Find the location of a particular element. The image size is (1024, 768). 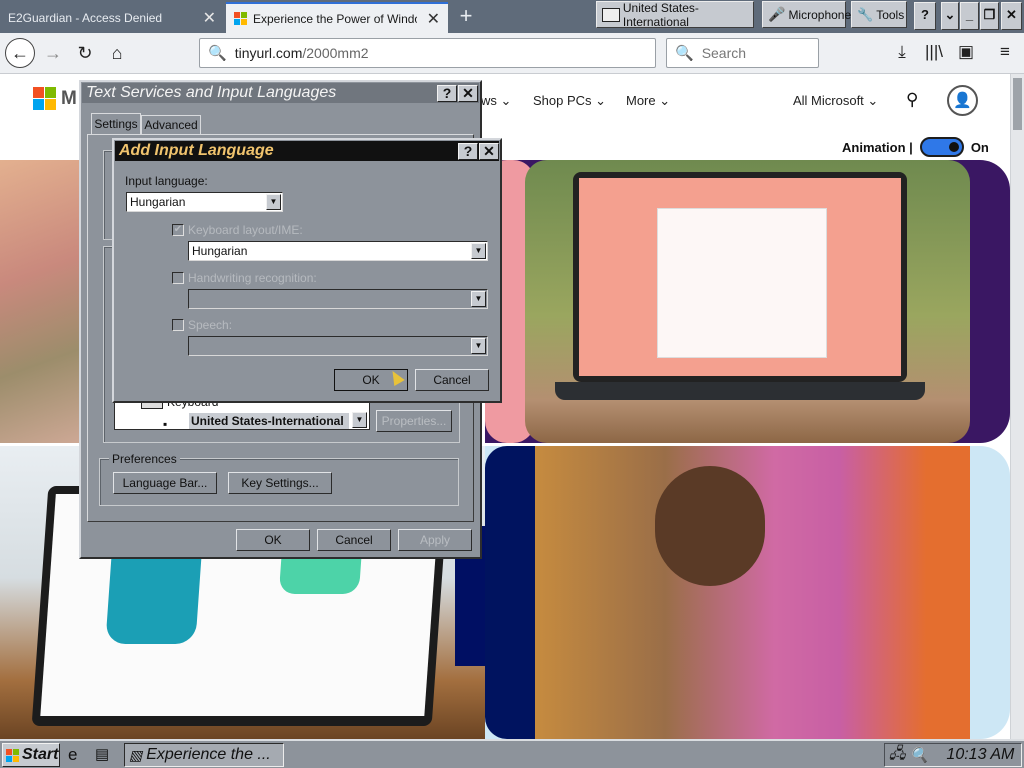

speech-label: Speech: is located at coordinates (210, 325).